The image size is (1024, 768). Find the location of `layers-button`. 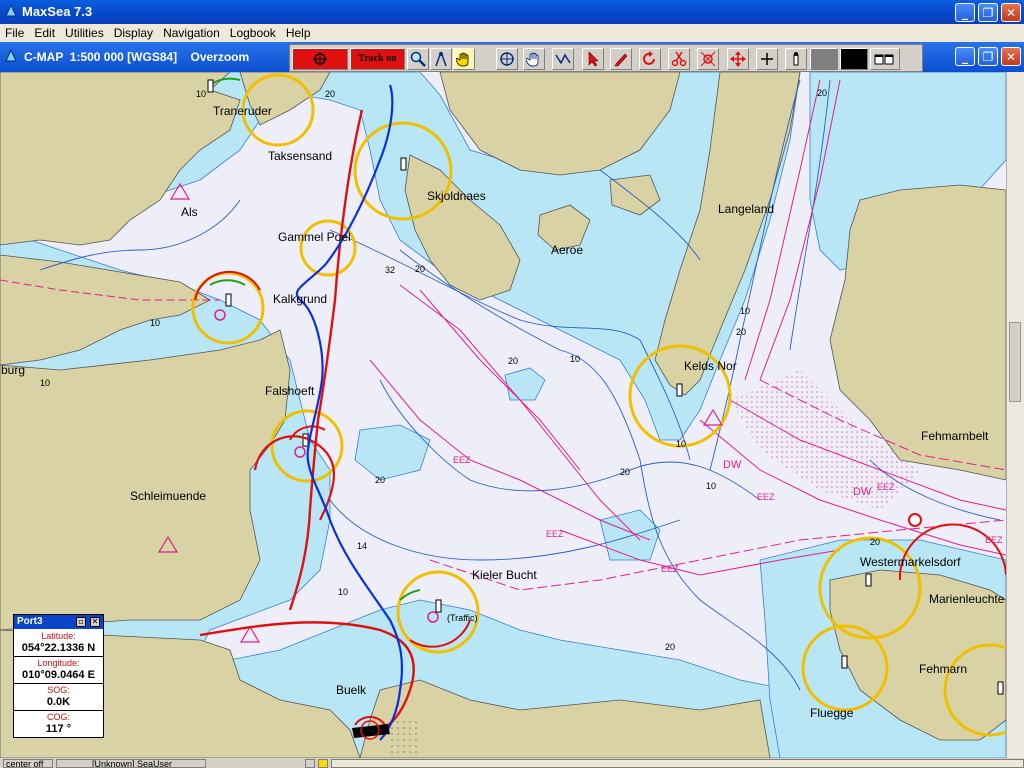

layers-button is located at coordinates (885, 59).